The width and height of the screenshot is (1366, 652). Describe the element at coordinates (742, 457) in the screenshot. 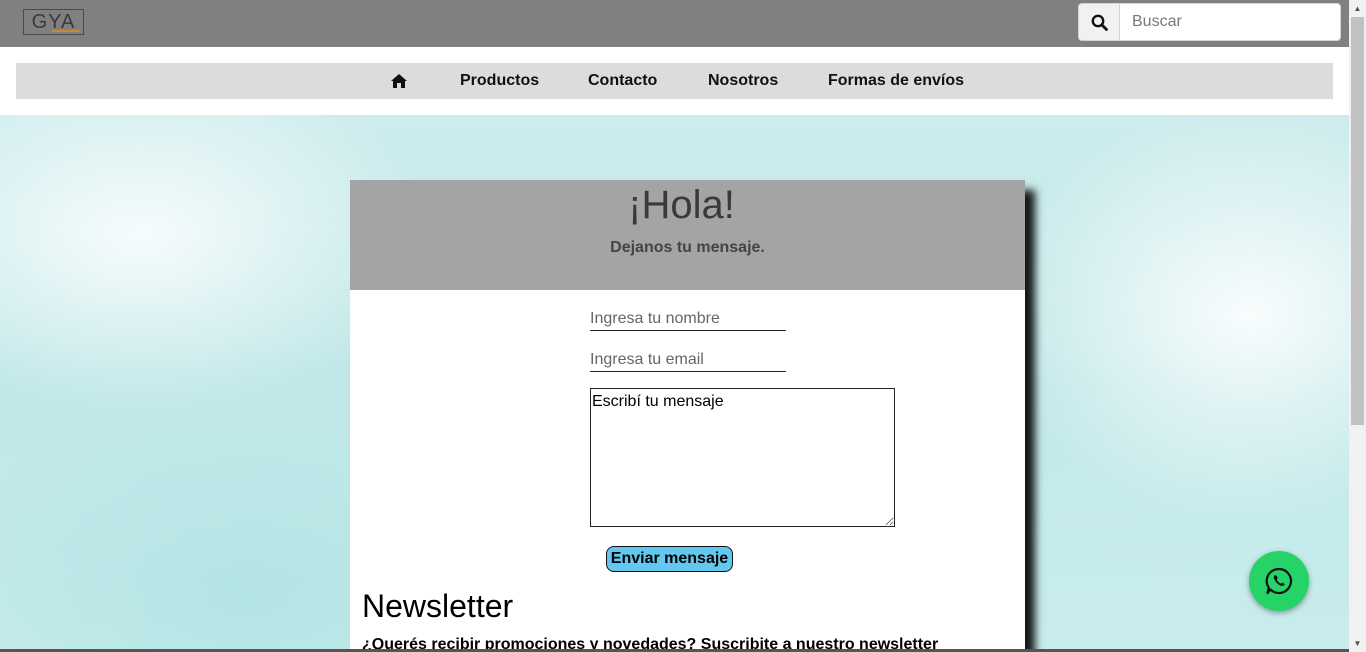

I see `message-textarea: Escribí tu mensaje` at that location.